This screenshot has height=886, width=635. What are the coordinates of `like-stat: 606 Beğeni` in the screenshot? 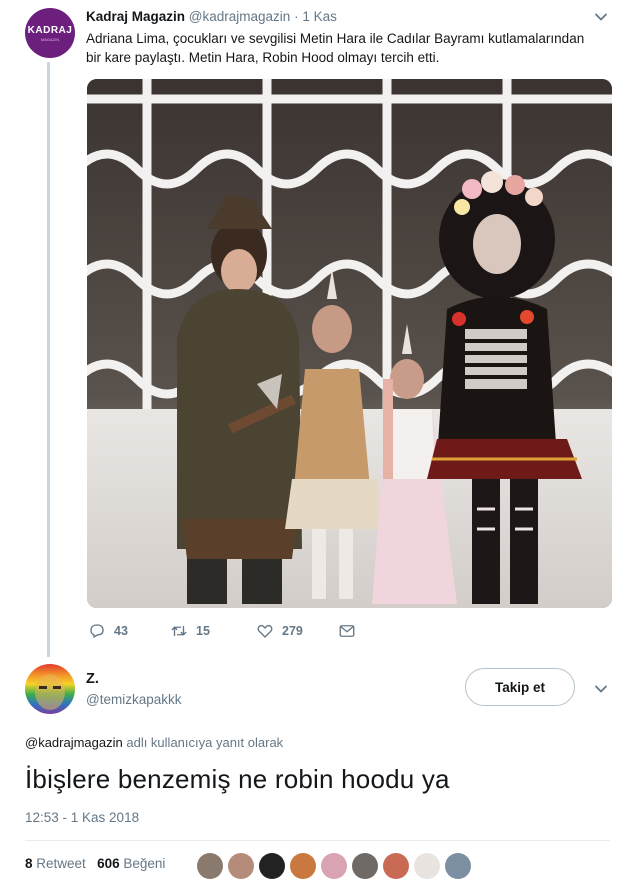 It's located at (131, 863).